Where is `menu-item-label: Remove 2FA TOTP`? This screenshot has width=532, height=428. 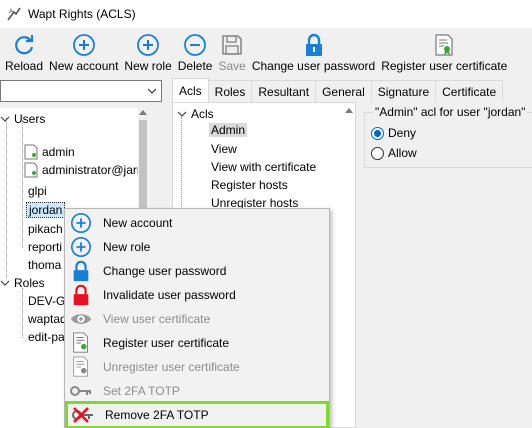 menu-item-label: Remove 2FA TOTP is located at coordinates (157, 415).